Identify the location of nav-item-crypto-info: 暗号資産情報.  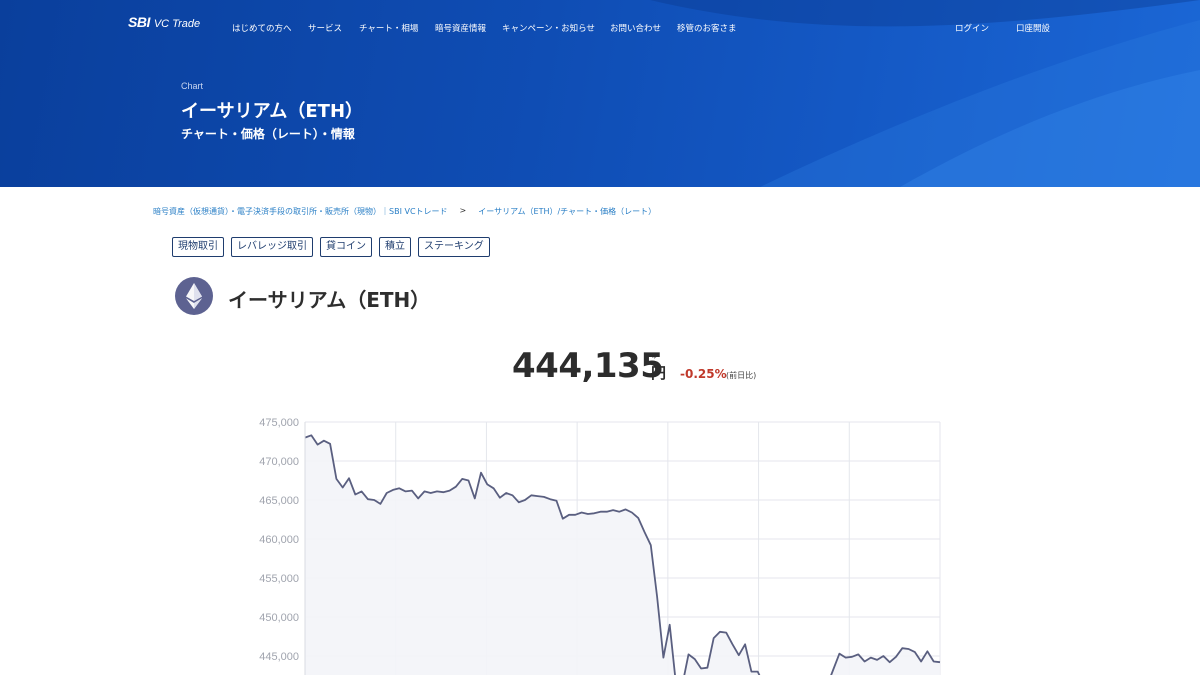
(460, 28).